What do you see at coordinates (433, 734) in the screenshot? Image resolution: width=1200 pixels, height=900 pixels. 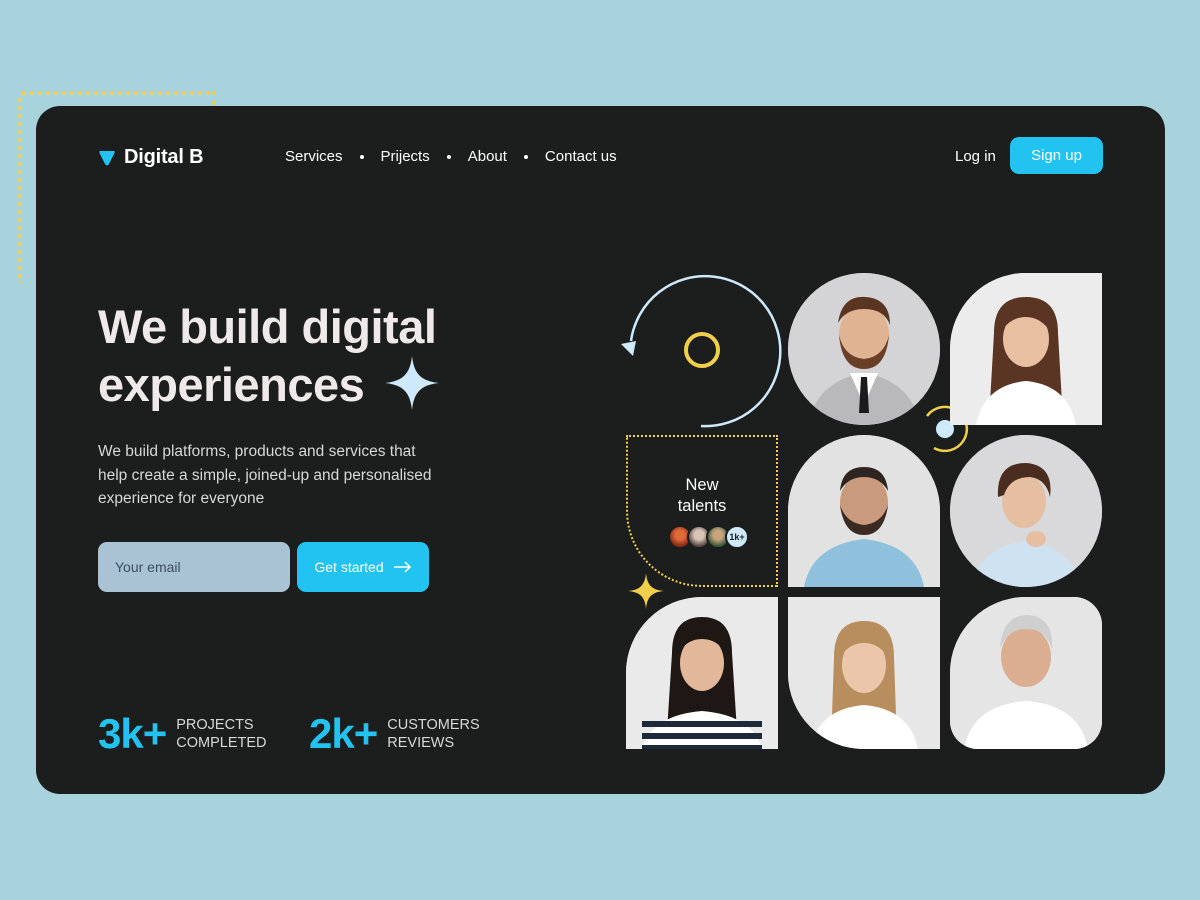 I see `stat-label: CUSTOMERS REVIEWS` at bounding box center [433, 734].